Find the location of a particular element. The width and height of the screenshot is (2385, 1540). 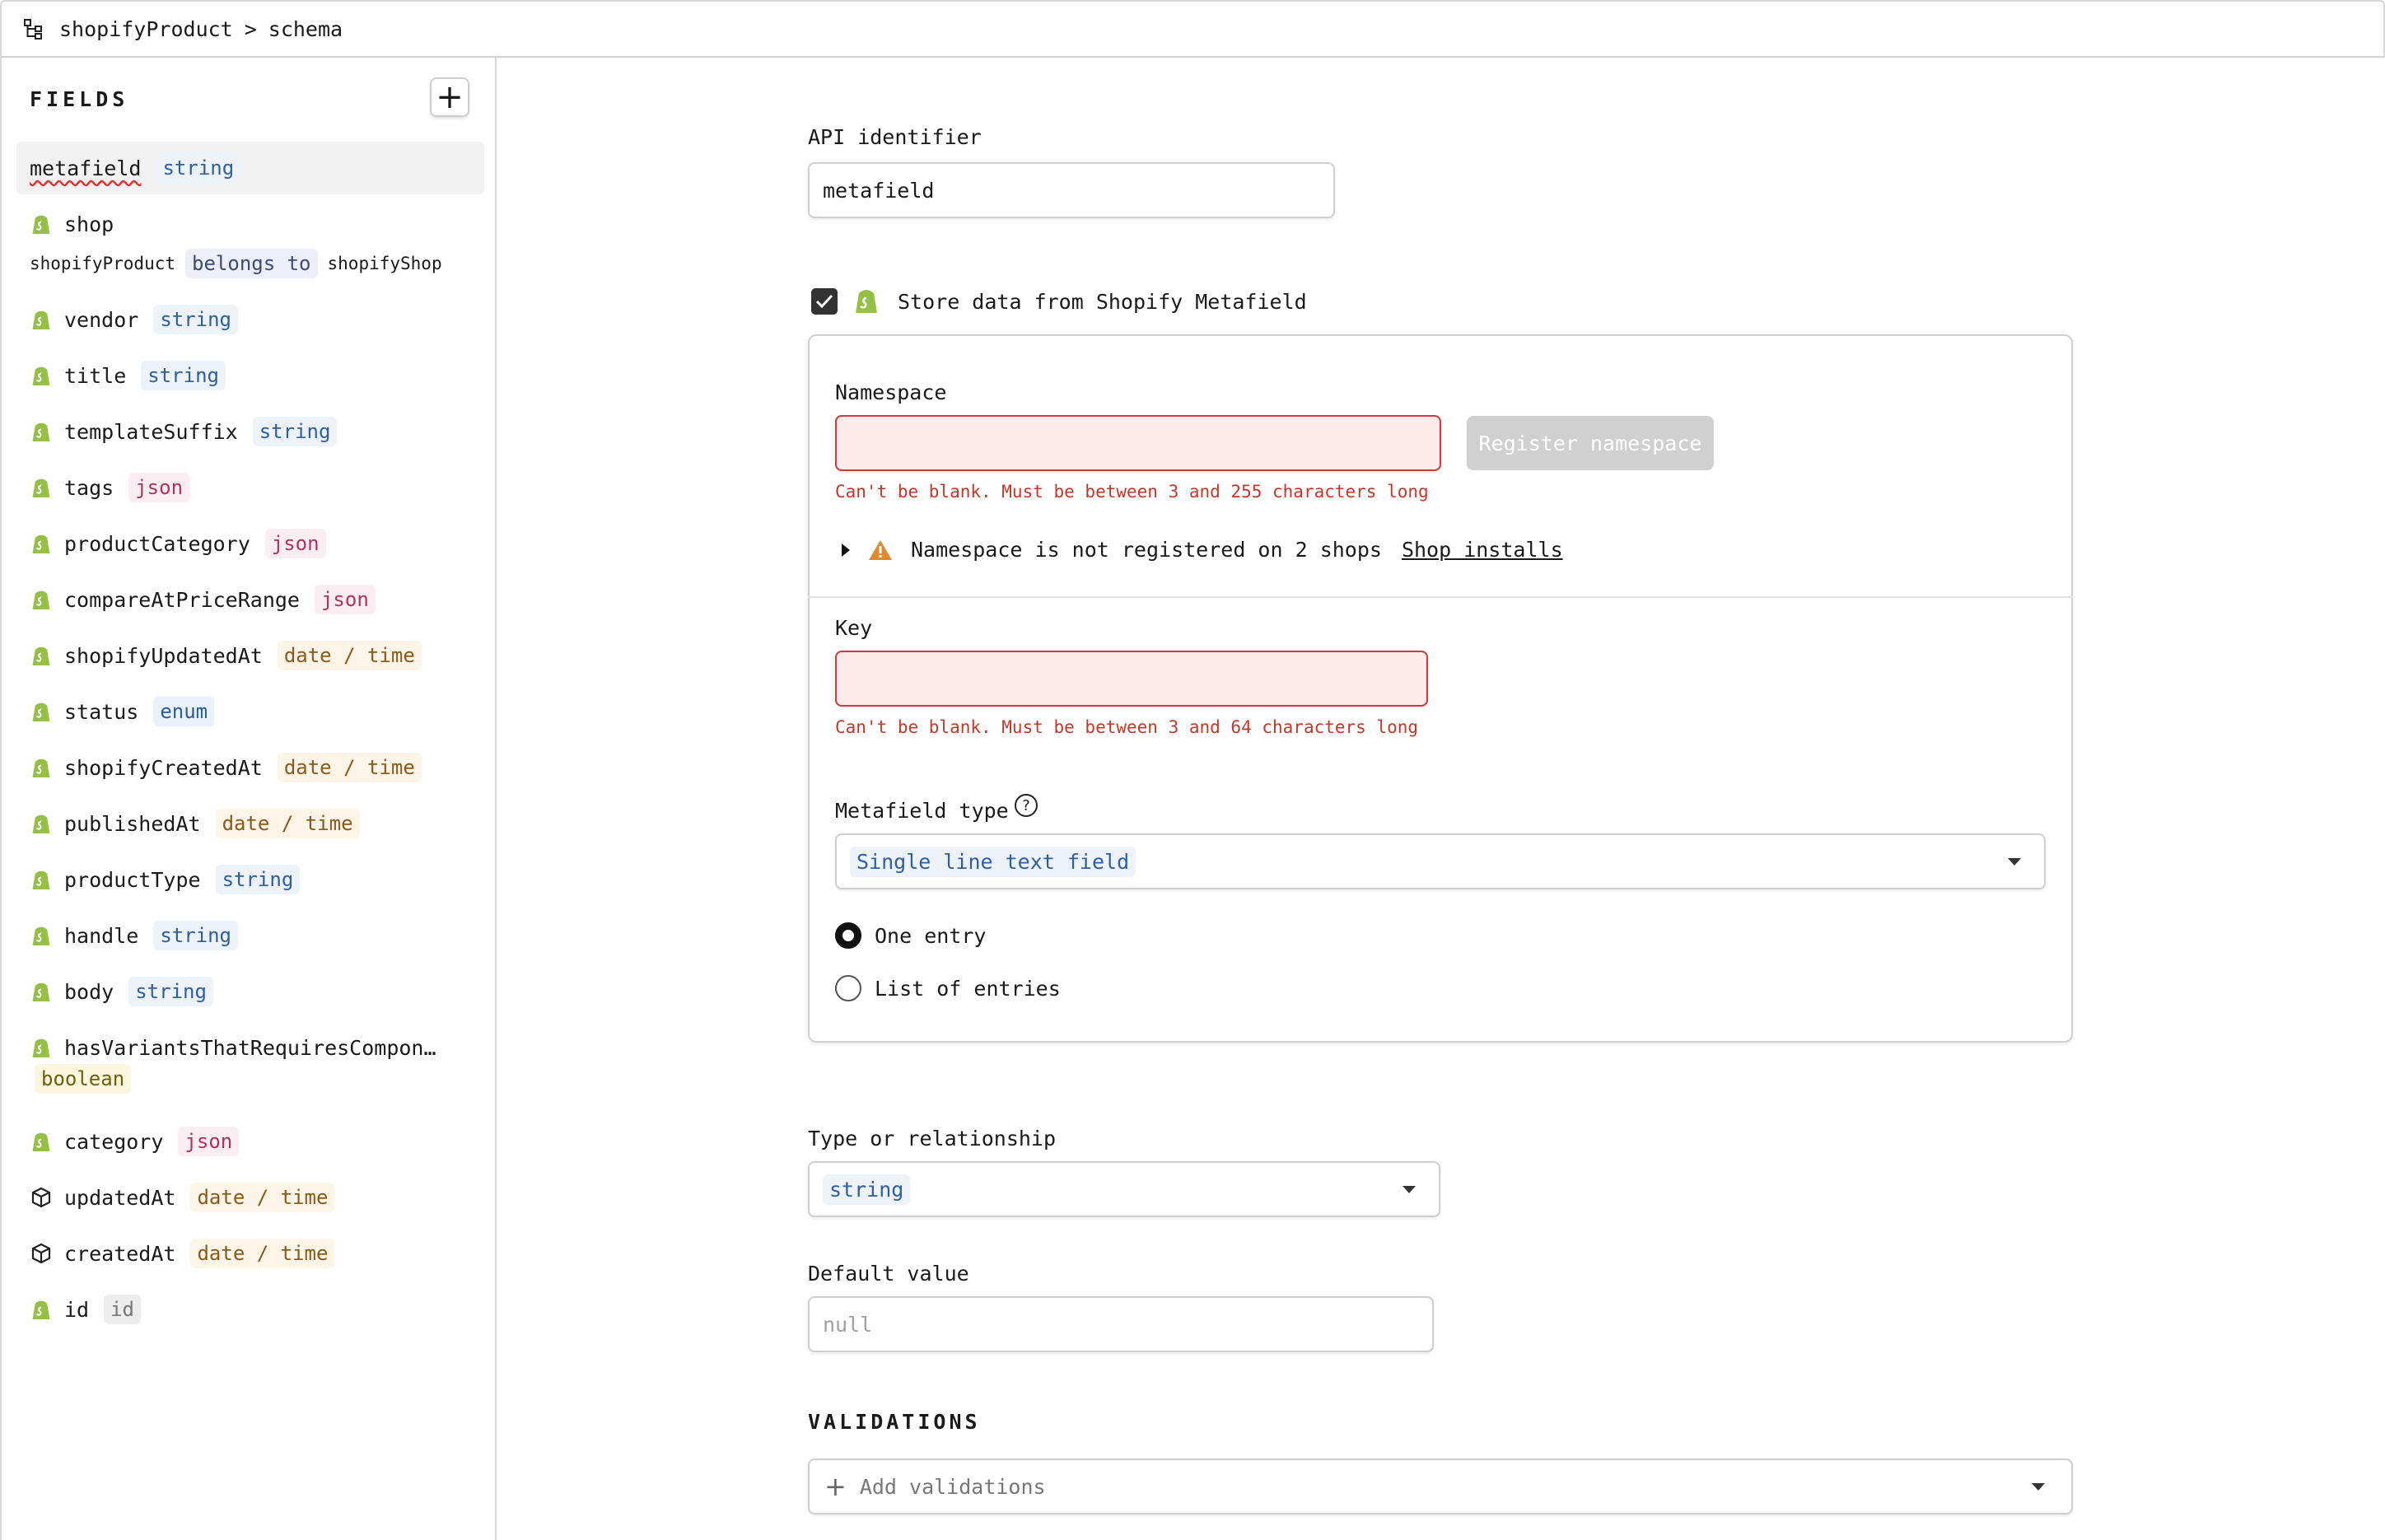

sidebar-field-6: productCategory json is located at coordinates (250, 543).